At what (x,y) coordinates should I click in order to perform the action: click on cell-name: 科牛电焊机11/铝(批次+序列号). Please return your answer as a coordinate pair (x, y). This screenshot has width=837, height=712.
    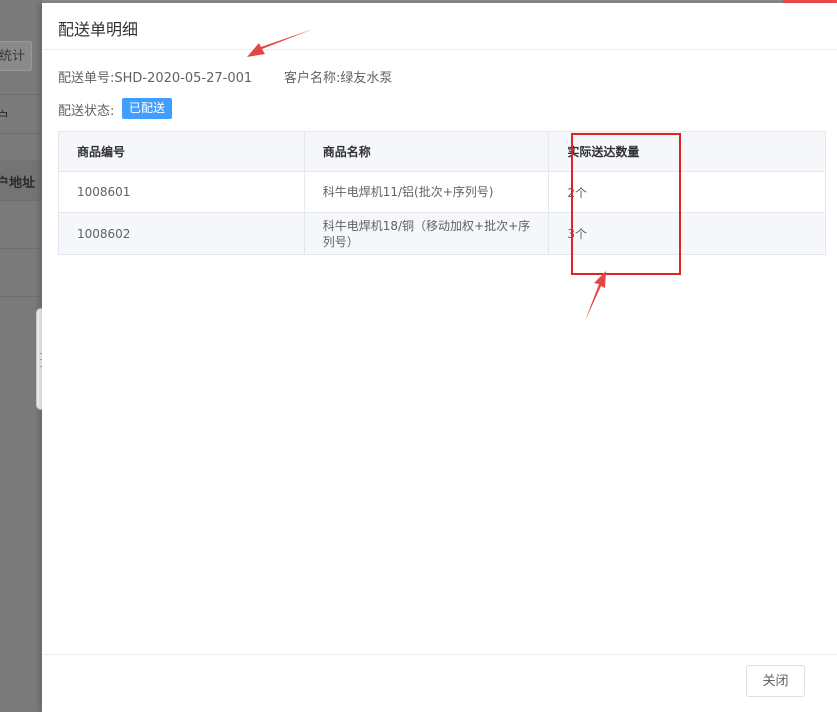
    Looking at the image, I should click on (426, 192).